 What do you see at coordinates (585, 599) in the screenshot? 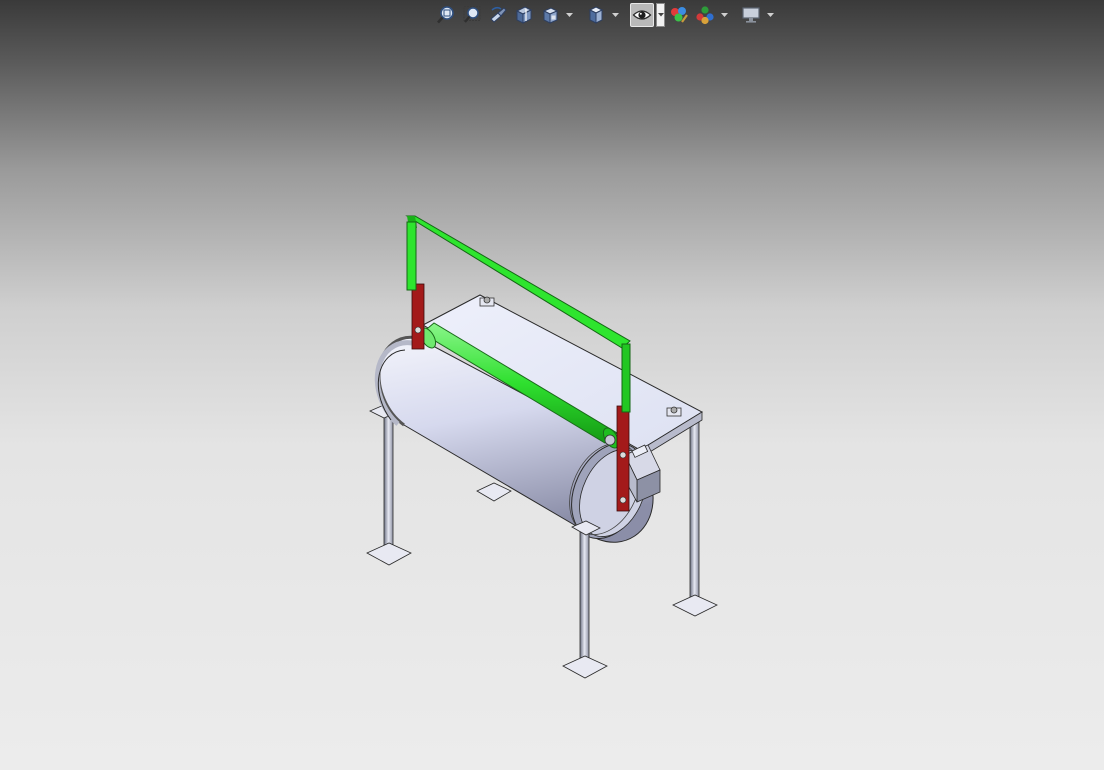
I see `leg-front-right` at bounding box center [585, 599].